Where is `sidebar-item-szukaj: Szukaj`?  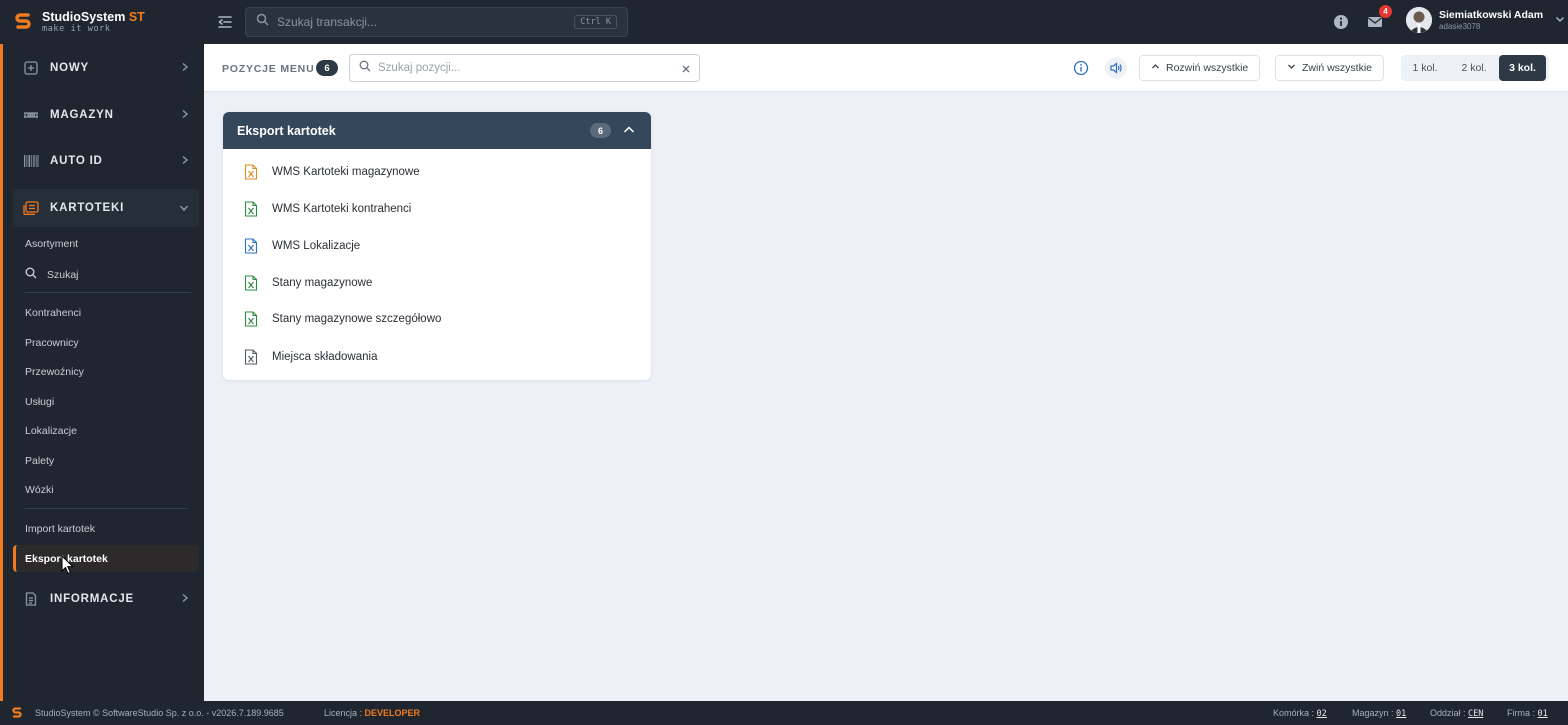
sidebar-item-szukaj: Szukaj is located at coordinates (52, 275).